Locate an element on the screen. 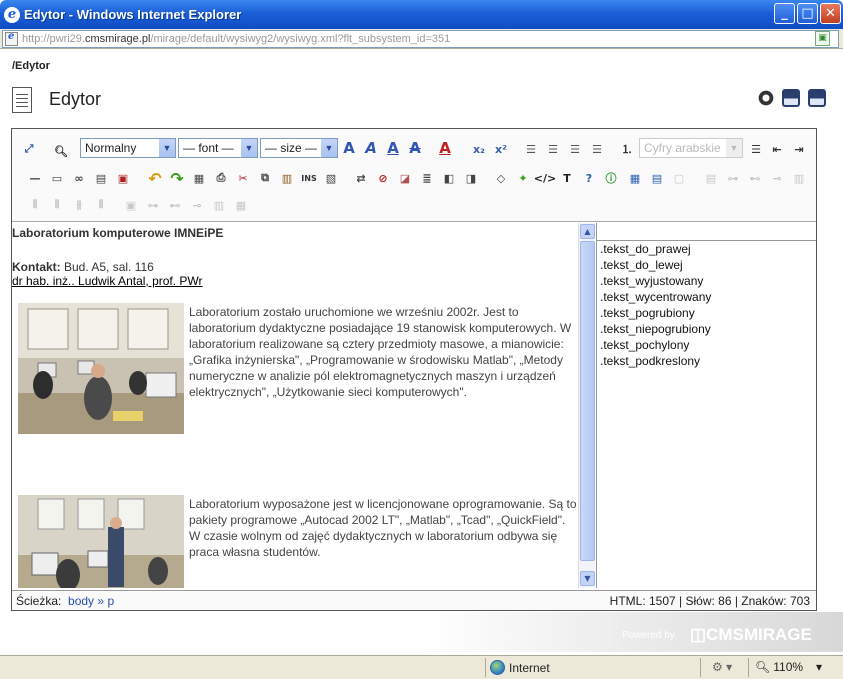 The height and width of the screenshot is (679, 843). underline-icon: A is located at coordinates (393, 148).